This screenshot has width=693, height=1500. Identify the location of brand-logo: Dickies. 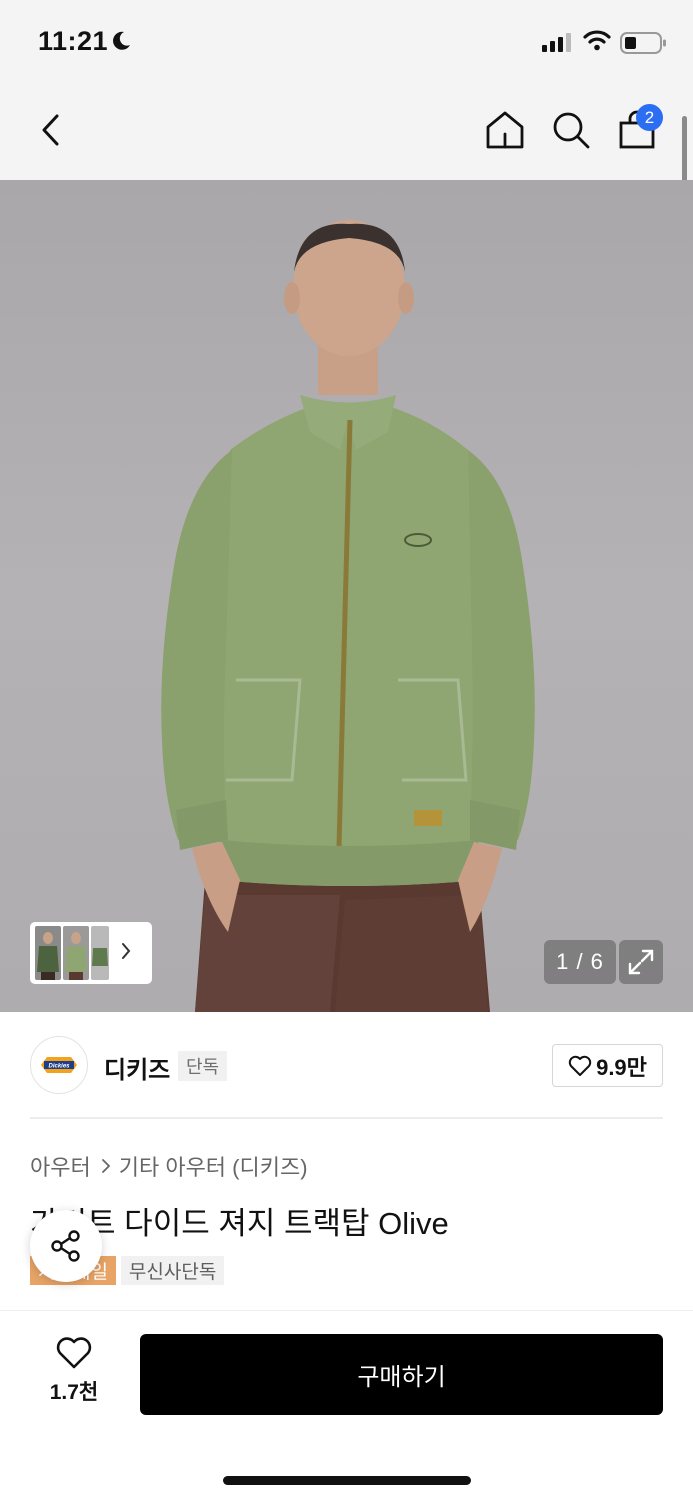
(59, 1065).